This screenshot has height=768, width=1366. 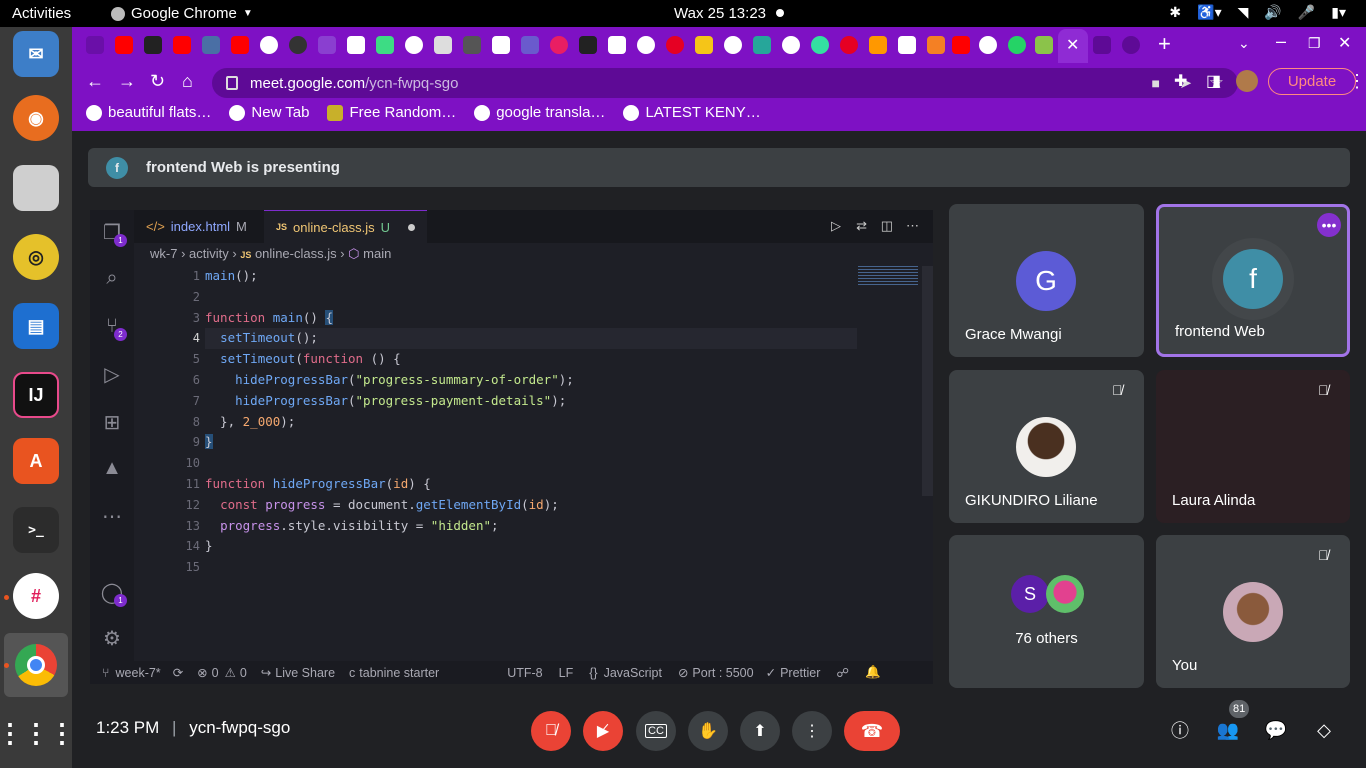 What do you see at coordinates (1046, 280) in the screenshot?
I see `participant-tile-grace: G Grace Mwangi` at bounding box center [1046, 280].